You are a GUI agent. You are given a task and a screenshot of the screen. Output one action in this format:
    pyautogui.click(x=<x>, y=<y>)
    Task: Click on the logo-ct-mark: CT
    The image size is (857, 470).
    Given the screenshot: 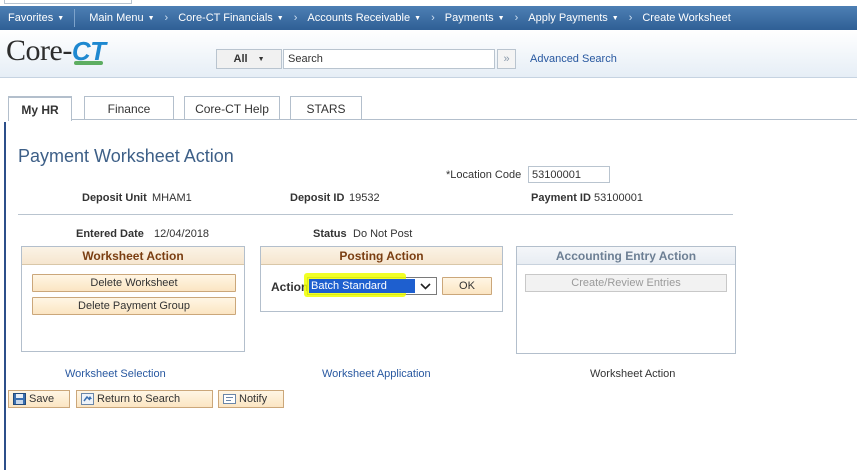 What is the action you would take?
    pyautogui.click(x=88, y=51)
    